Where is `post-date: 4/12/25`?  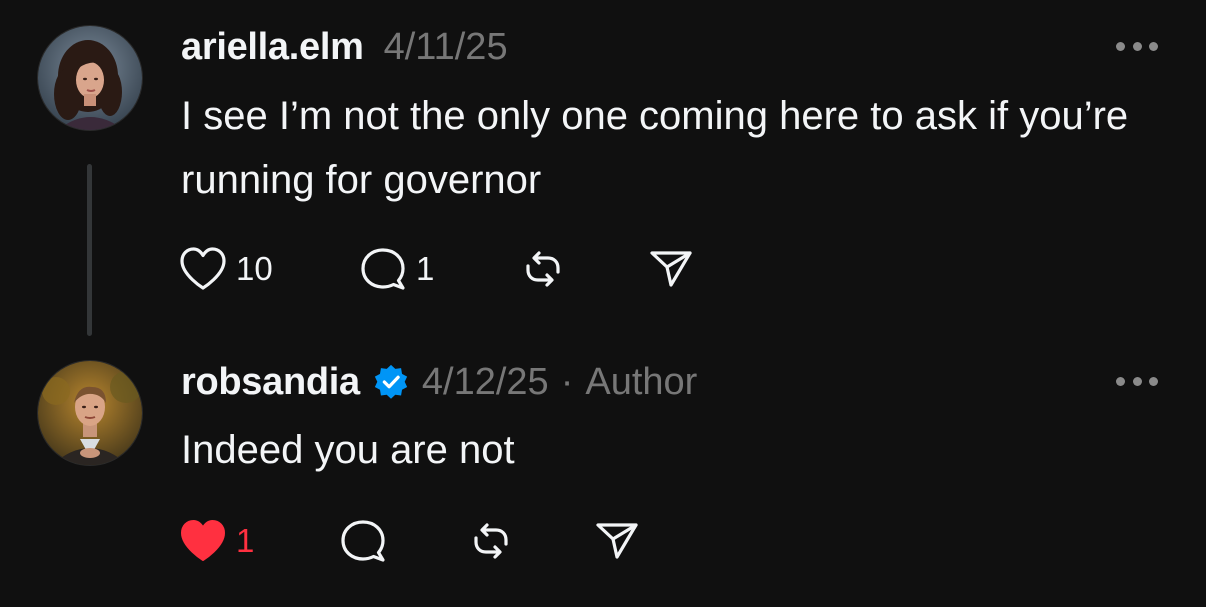 post-date: 4/12/25 is located at coordinates (485, 382).